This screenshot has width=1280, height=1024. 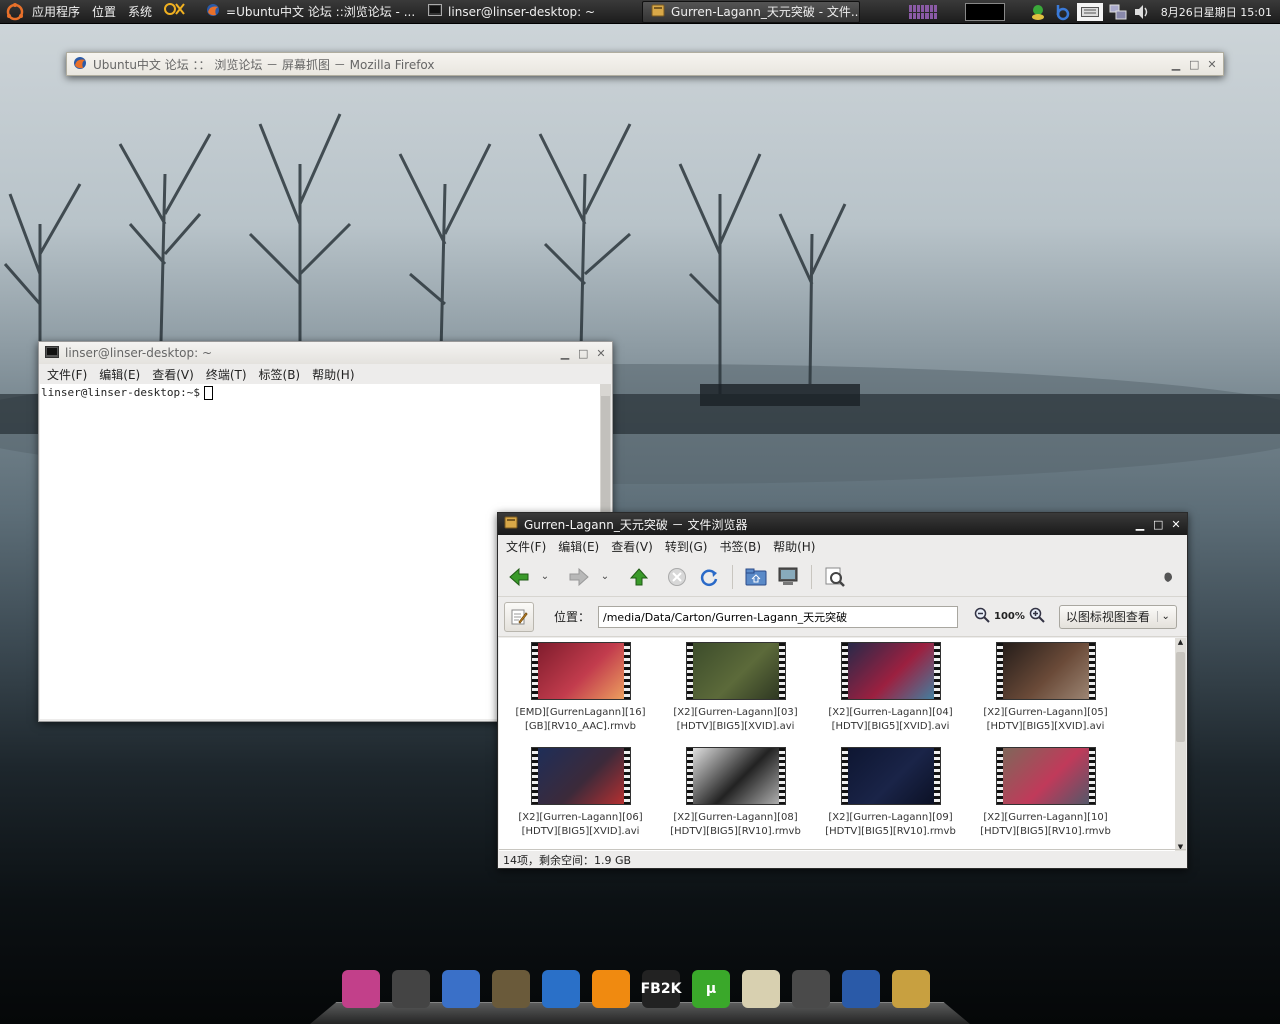 What do you see at coordinates (56, 12) in the screenshot?
I see `menu-applications: 应用程序` at bounding box center [56, 12].